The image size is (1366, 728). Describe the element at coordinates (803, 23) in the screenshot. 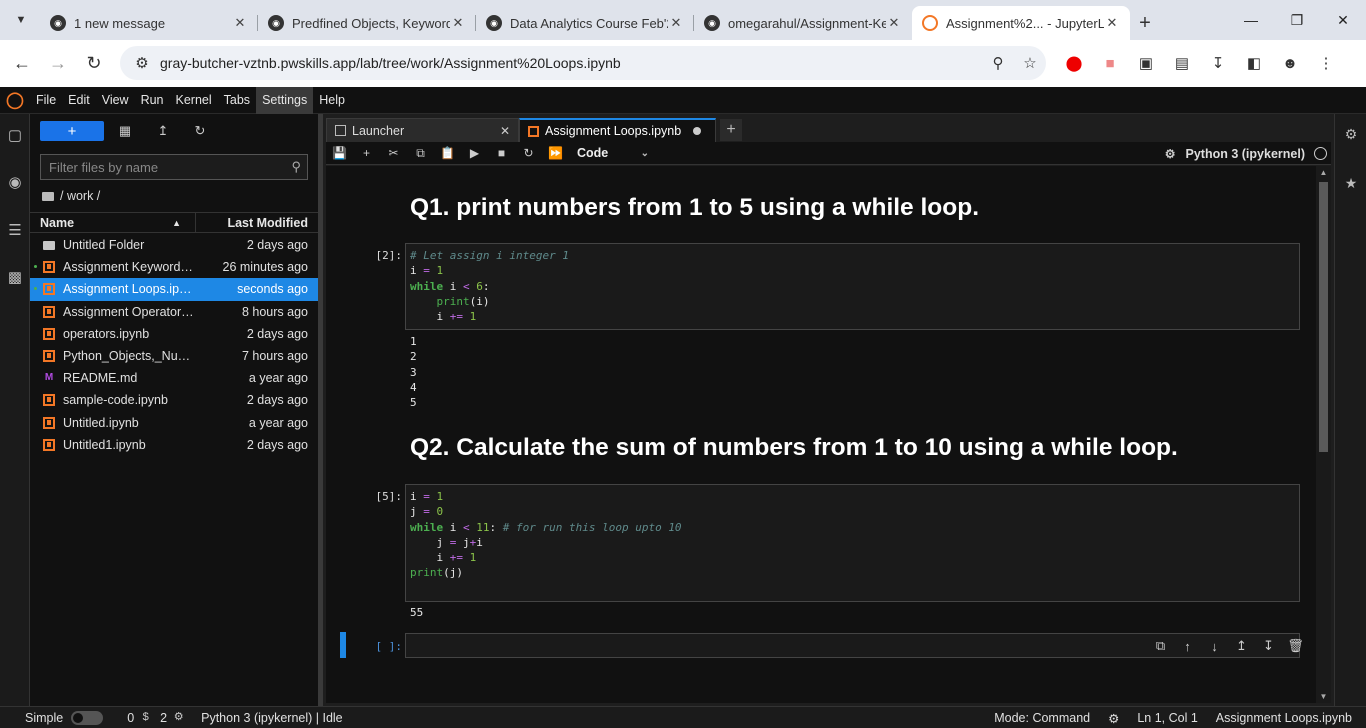

I see `browser-tab-4: ◉ omegarahul/Assignment-Ke ✕` at that location.